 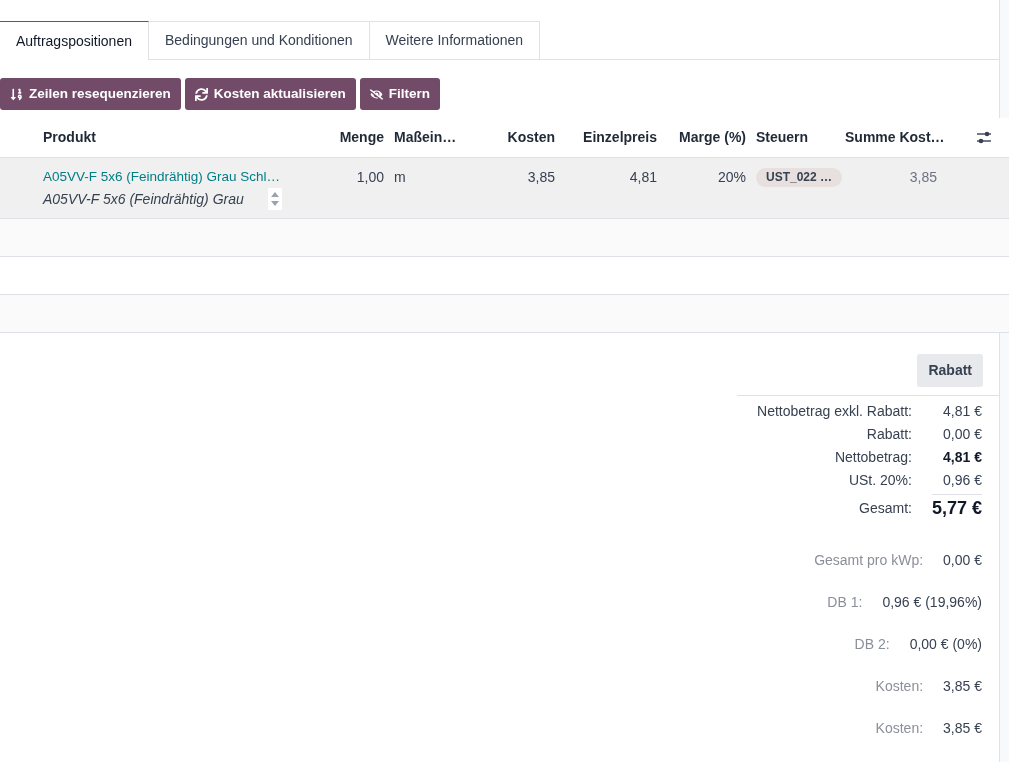 I want to click on summary-label: Gesamt pro kWp:, so click(x=869, y=560).